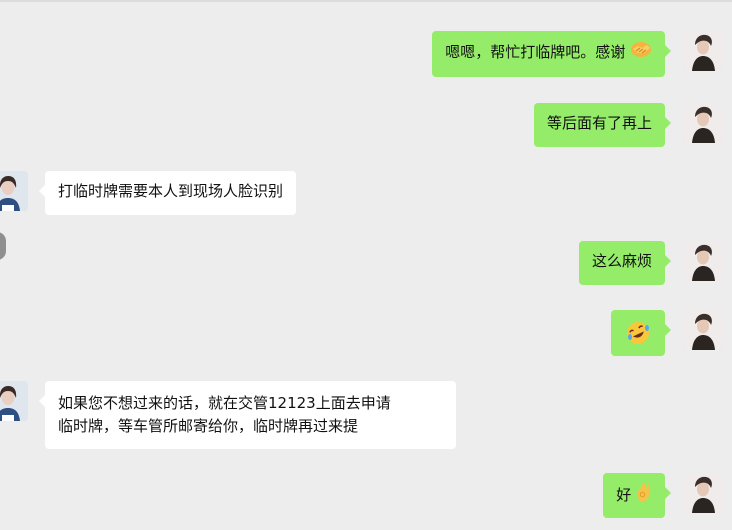 This screenshot has height=530, width=732. Describe the element at coordinates (3, 246) in the screenshot. I see `scroll-indicator` at that location.